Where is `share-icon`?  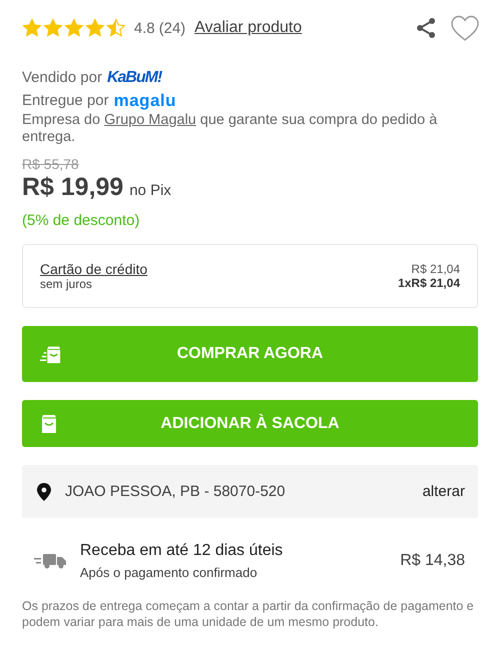
share-icon is located at coordinates (426, 28).